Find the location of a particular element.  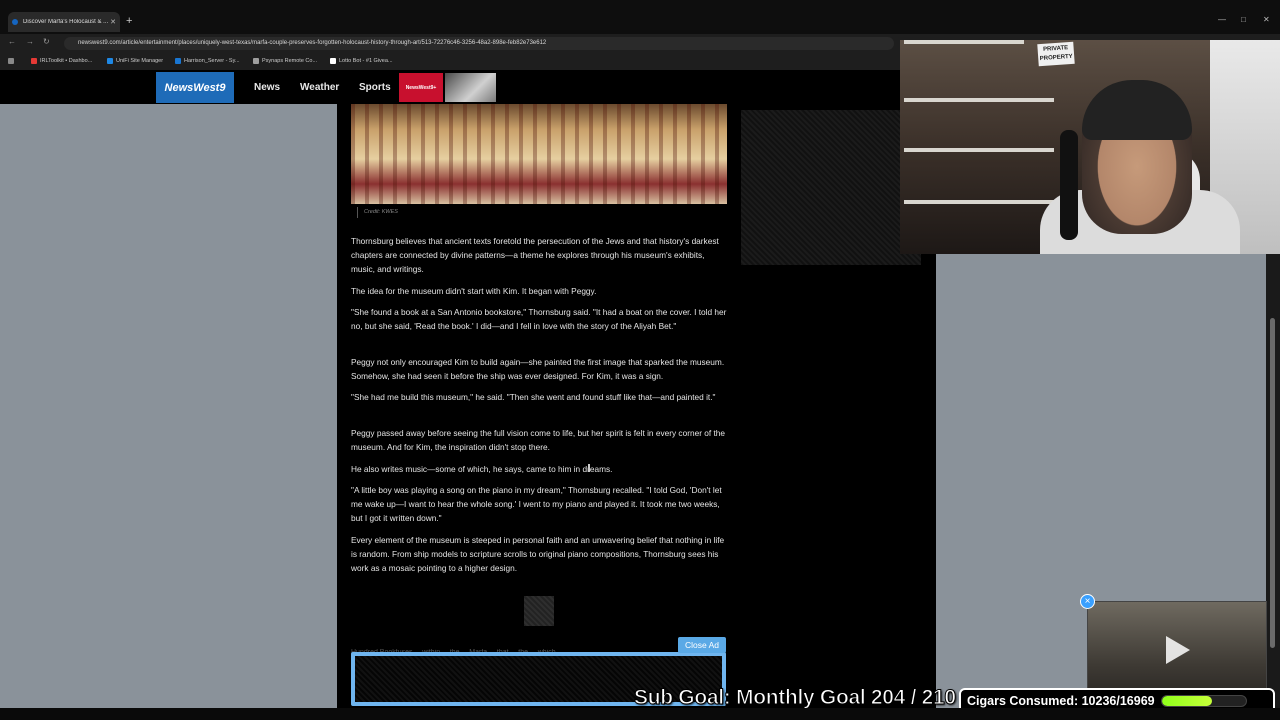

article-image-scroll is located at coordinates (539, 154).